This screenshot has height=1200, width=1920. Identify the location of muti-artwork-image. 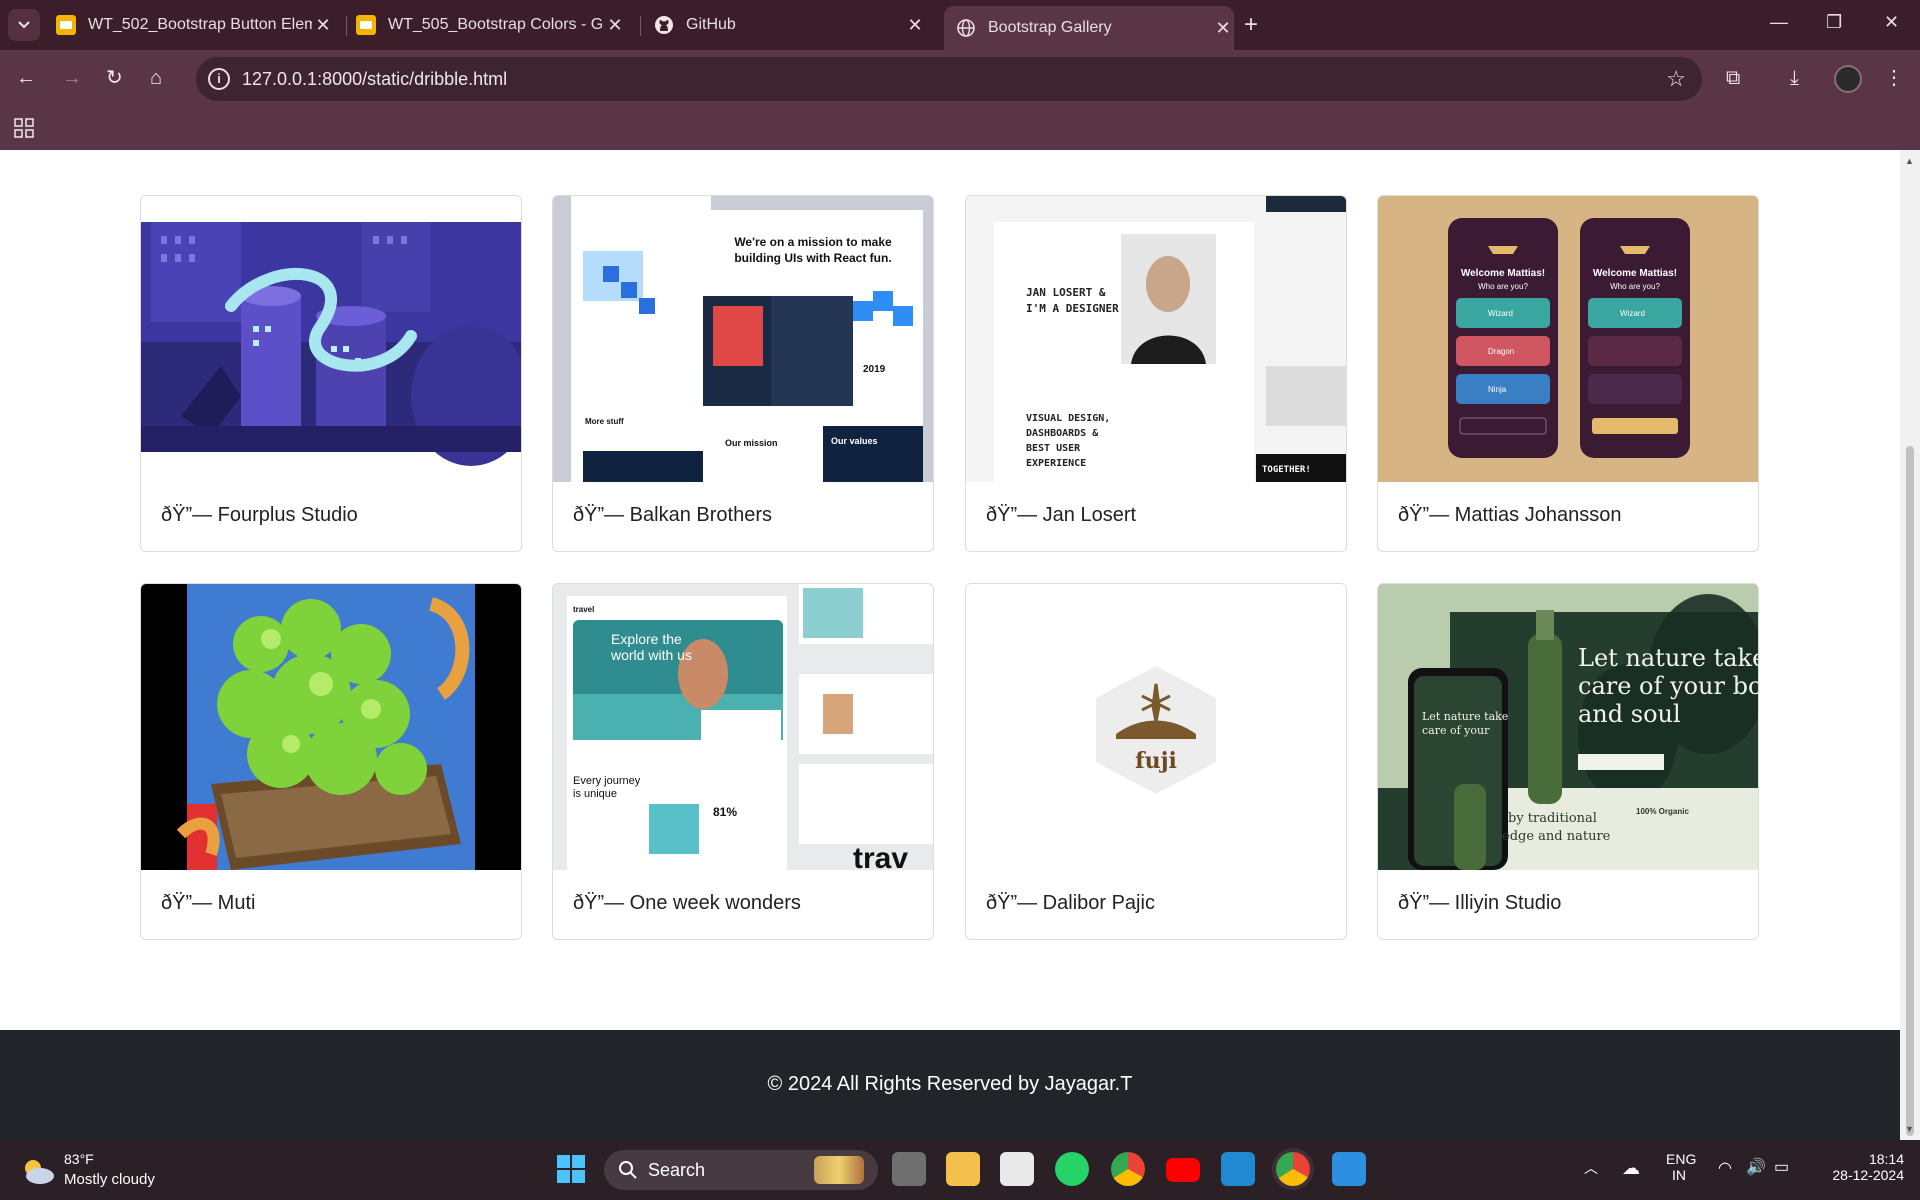
(331, 727).